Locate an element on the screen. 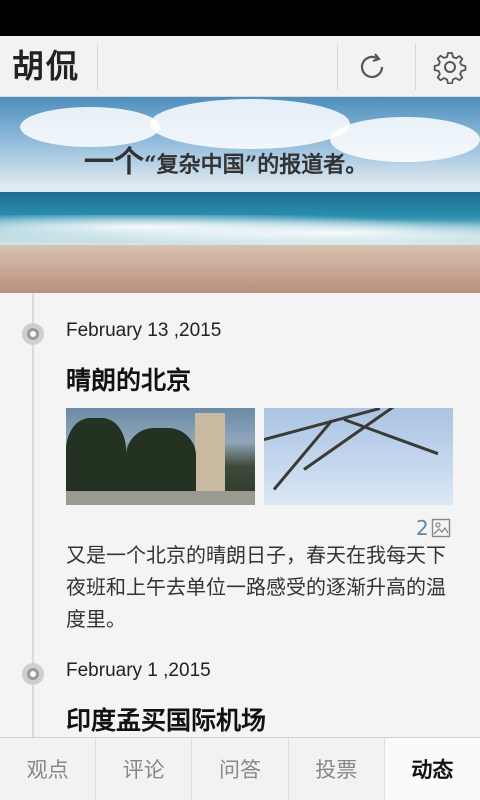 The image size is (480, 800). banner-tagline: 一个“复杂中国”的报道者。 is located at coordinates (225, 159).